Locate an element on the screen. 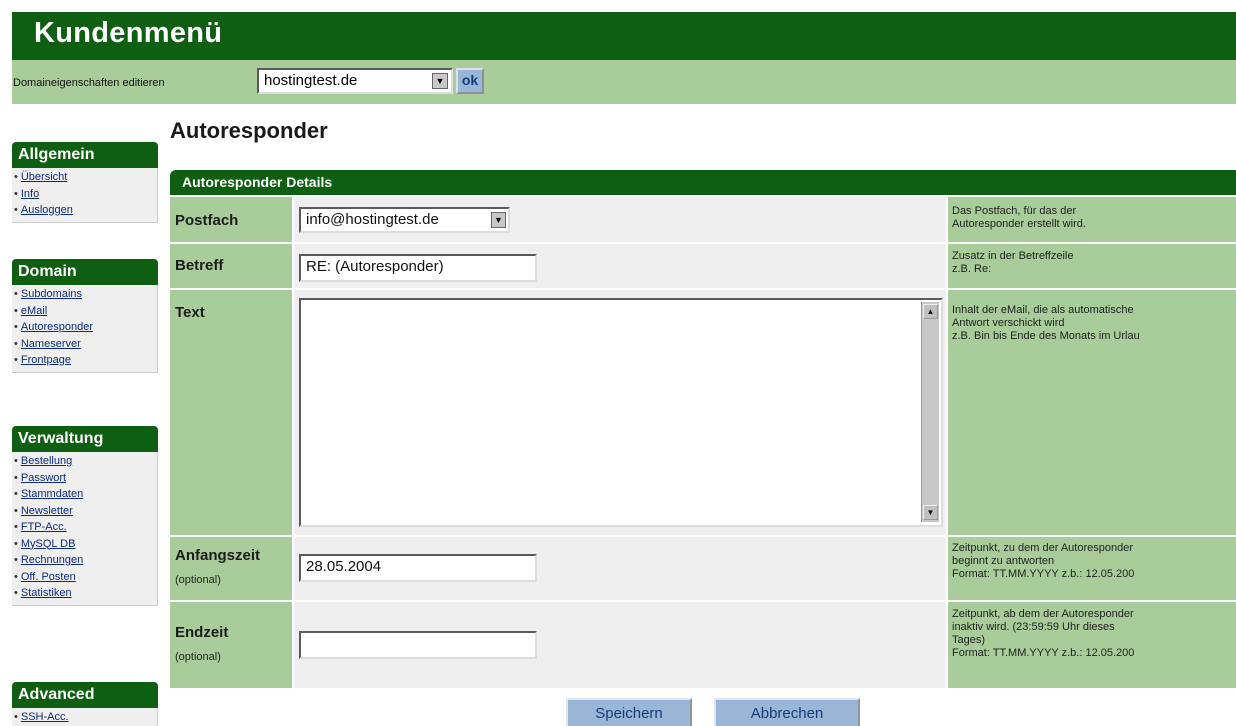 The height and width of the screenshot is (726, 1236). anfangszeit-label: Anfangszeit is located at coordinates (218, 555).